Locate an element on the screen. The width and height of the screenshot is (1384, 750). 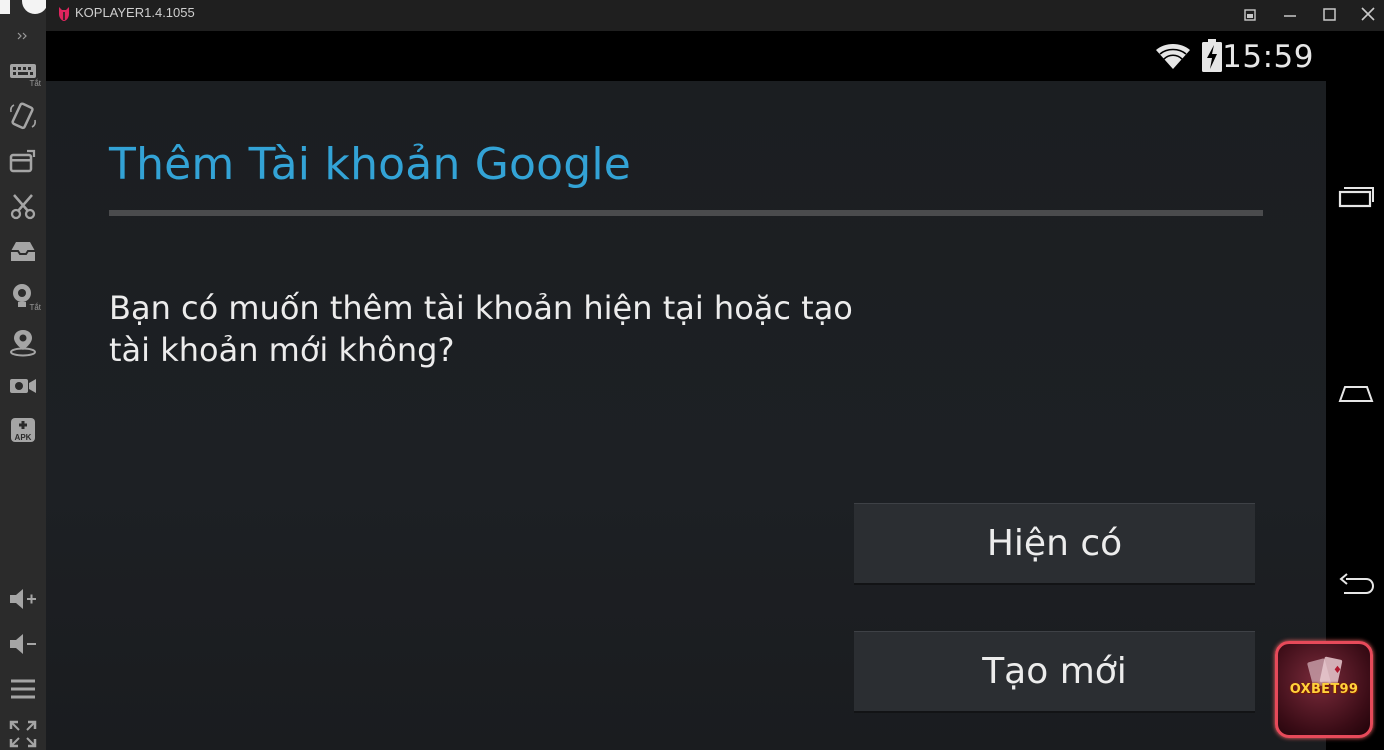
minimize-button is located at coordinates (1290, 15).